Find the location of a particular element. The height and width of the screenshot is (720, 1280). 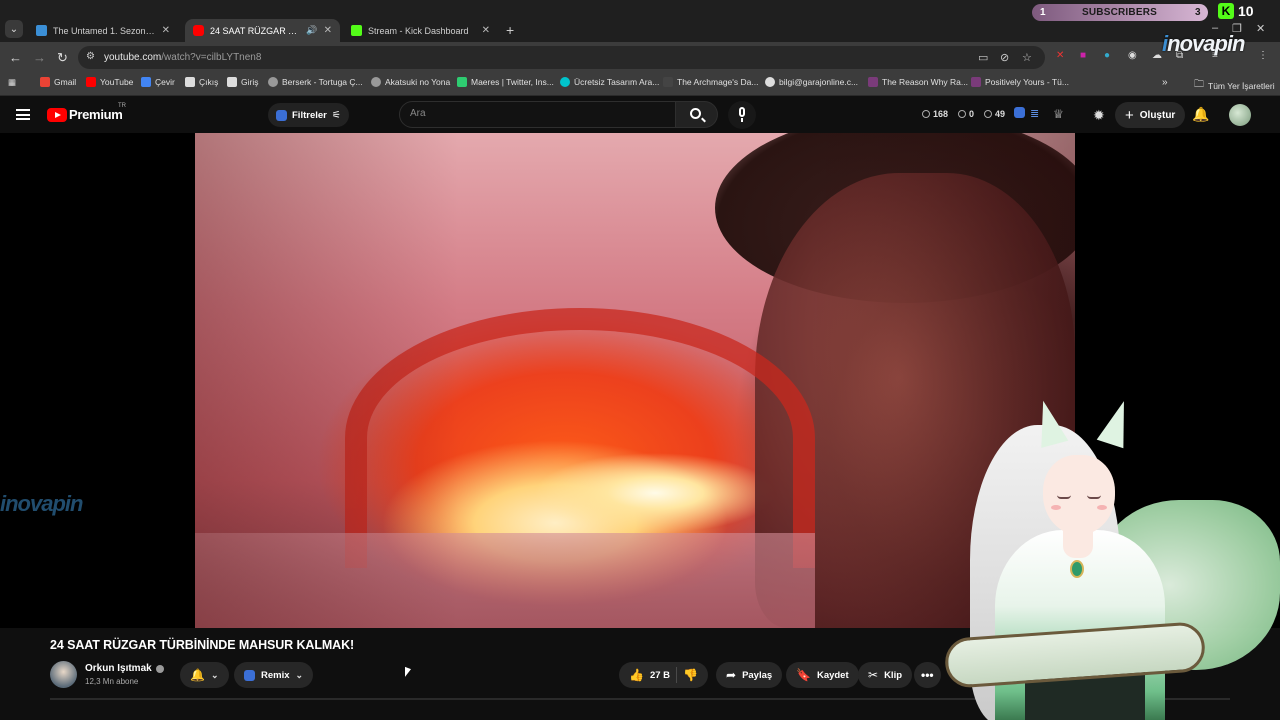

bookmark-translate: Çevir is located at coordinates (158, 82).